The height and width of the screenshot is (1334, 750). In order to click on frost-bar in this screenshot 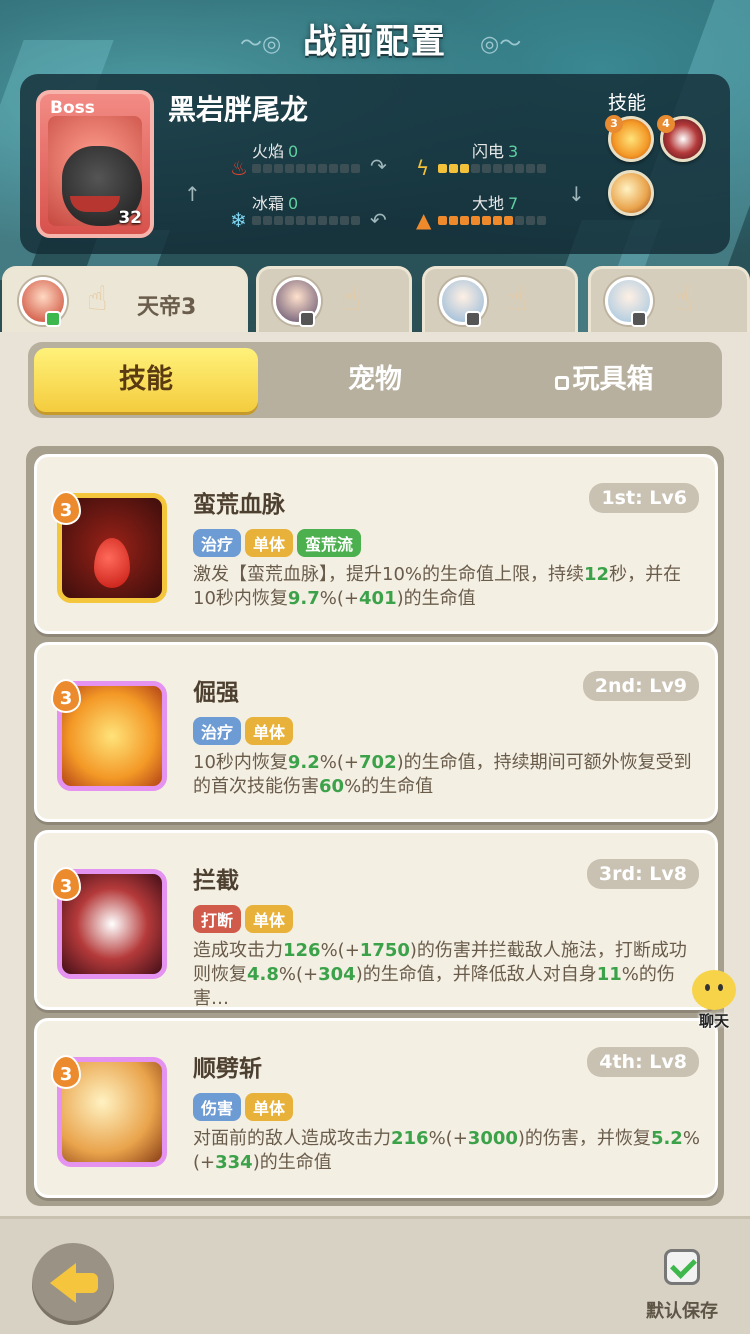, I will do `click(306, 220)`.